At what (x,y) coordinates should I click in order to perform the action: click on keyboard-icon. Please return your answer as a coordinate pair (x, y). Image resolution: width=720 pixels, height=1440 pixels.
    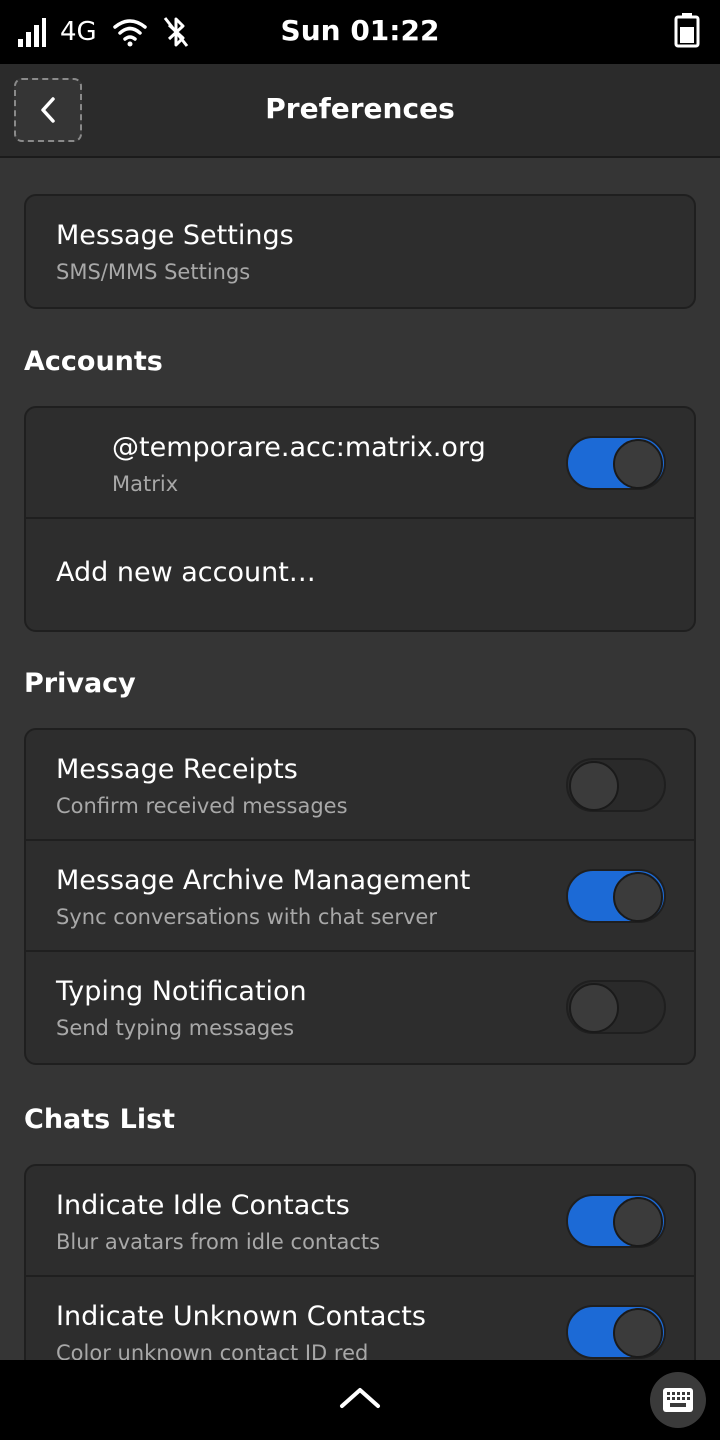
    Looking at the image, I should click on (678, 1400).